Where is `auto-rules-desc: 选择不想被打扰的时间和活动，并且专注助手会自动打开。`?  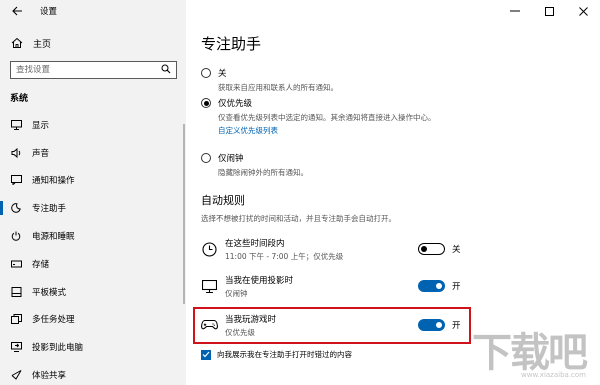 auto-rules-desc: 选择不想被打扰的时间和活动，并且专注助手会自动打开。 is located at coordinates (298, 218).